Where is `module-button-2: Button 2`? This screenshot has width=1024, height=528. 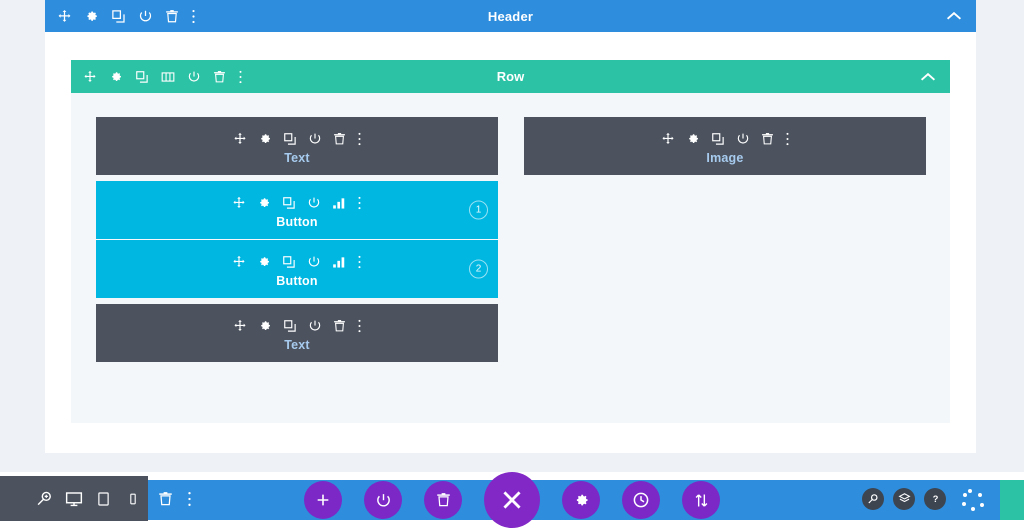 module-button-2: Button 2 is located at coordinates (297, 269).